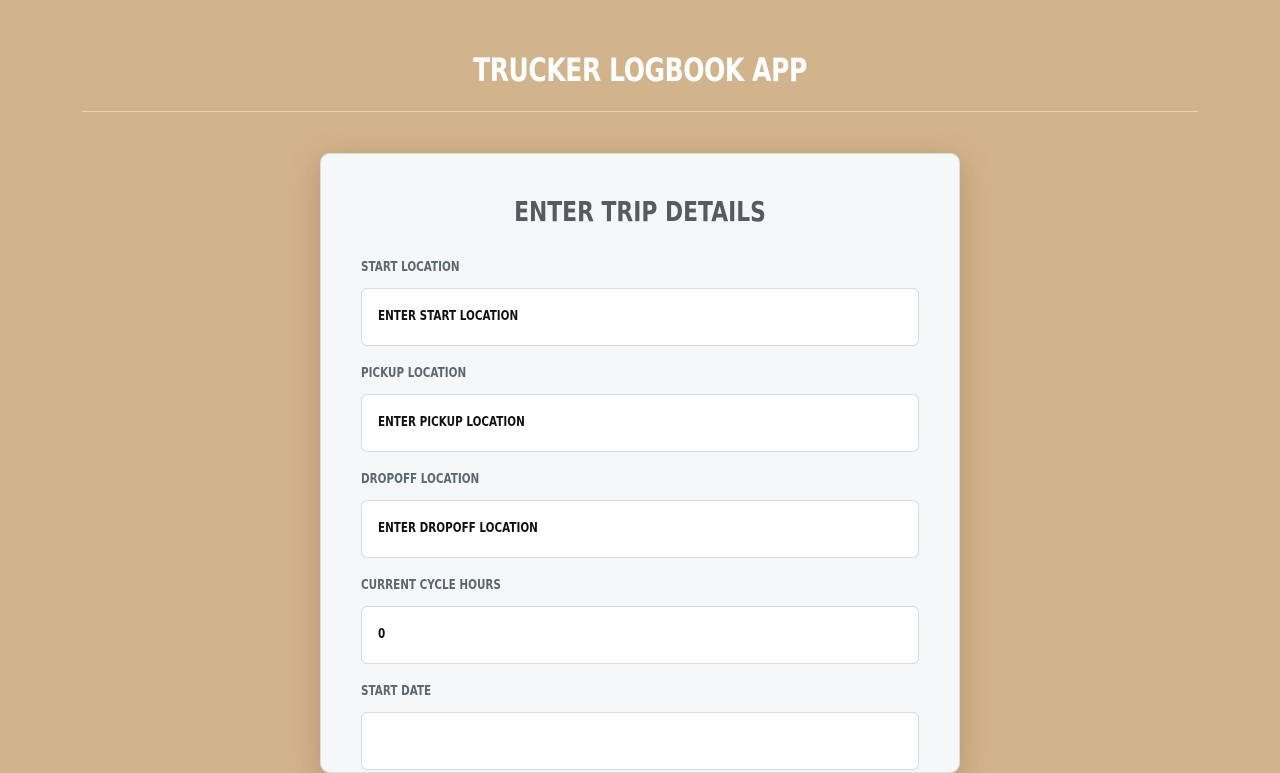  What do you see at coordinates (410, 267) in the screenshot?
I see `start-location-label: START LOCATION` at bounding box center [410, 267].